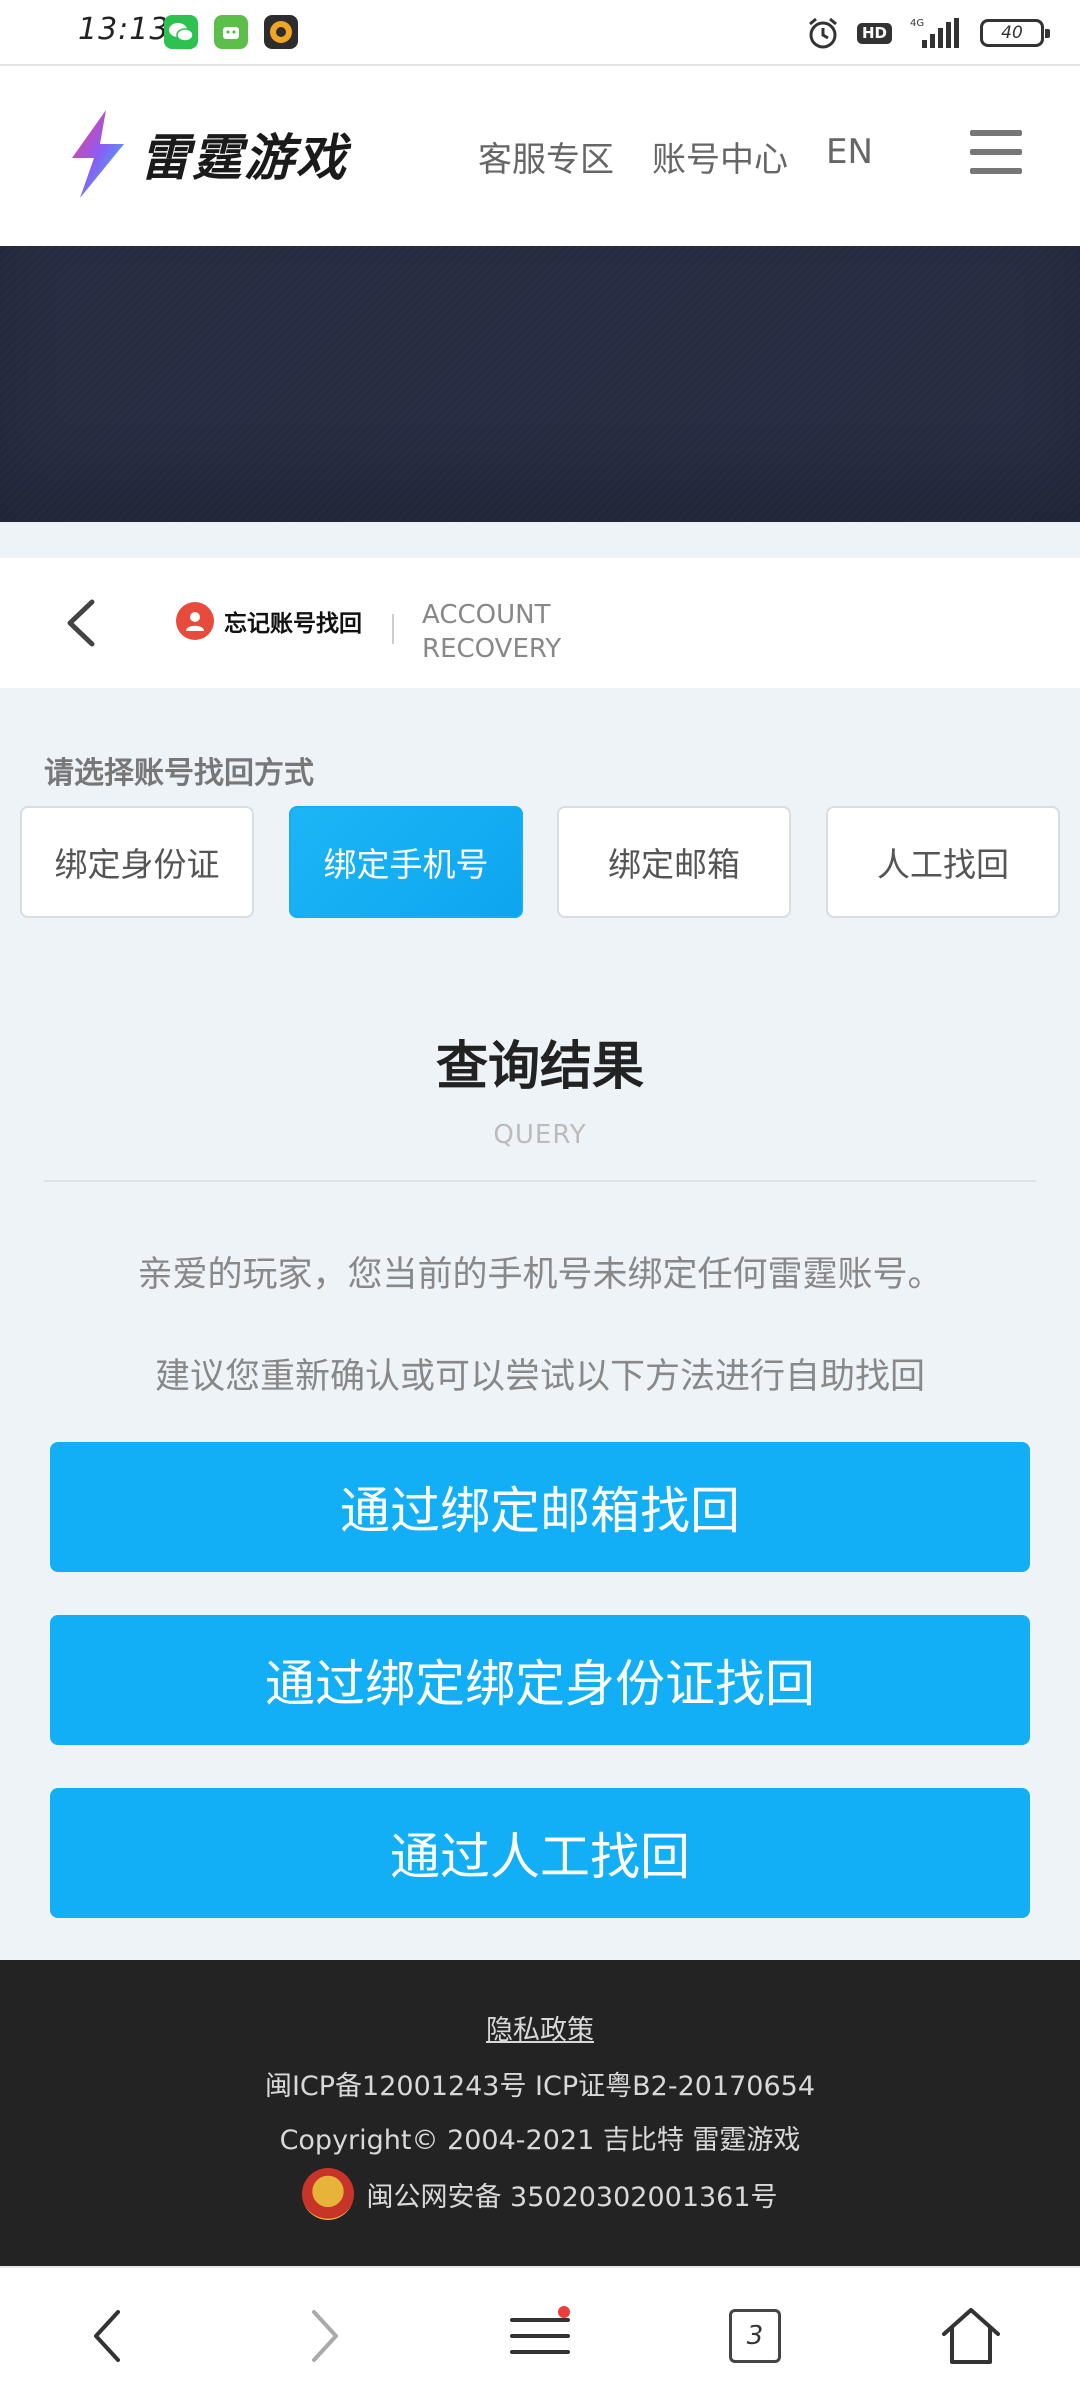  What do you see at coordinates (849, 156) in the screenshot?
I see `nav-language-en: EN` at bounding box center [849, 156].